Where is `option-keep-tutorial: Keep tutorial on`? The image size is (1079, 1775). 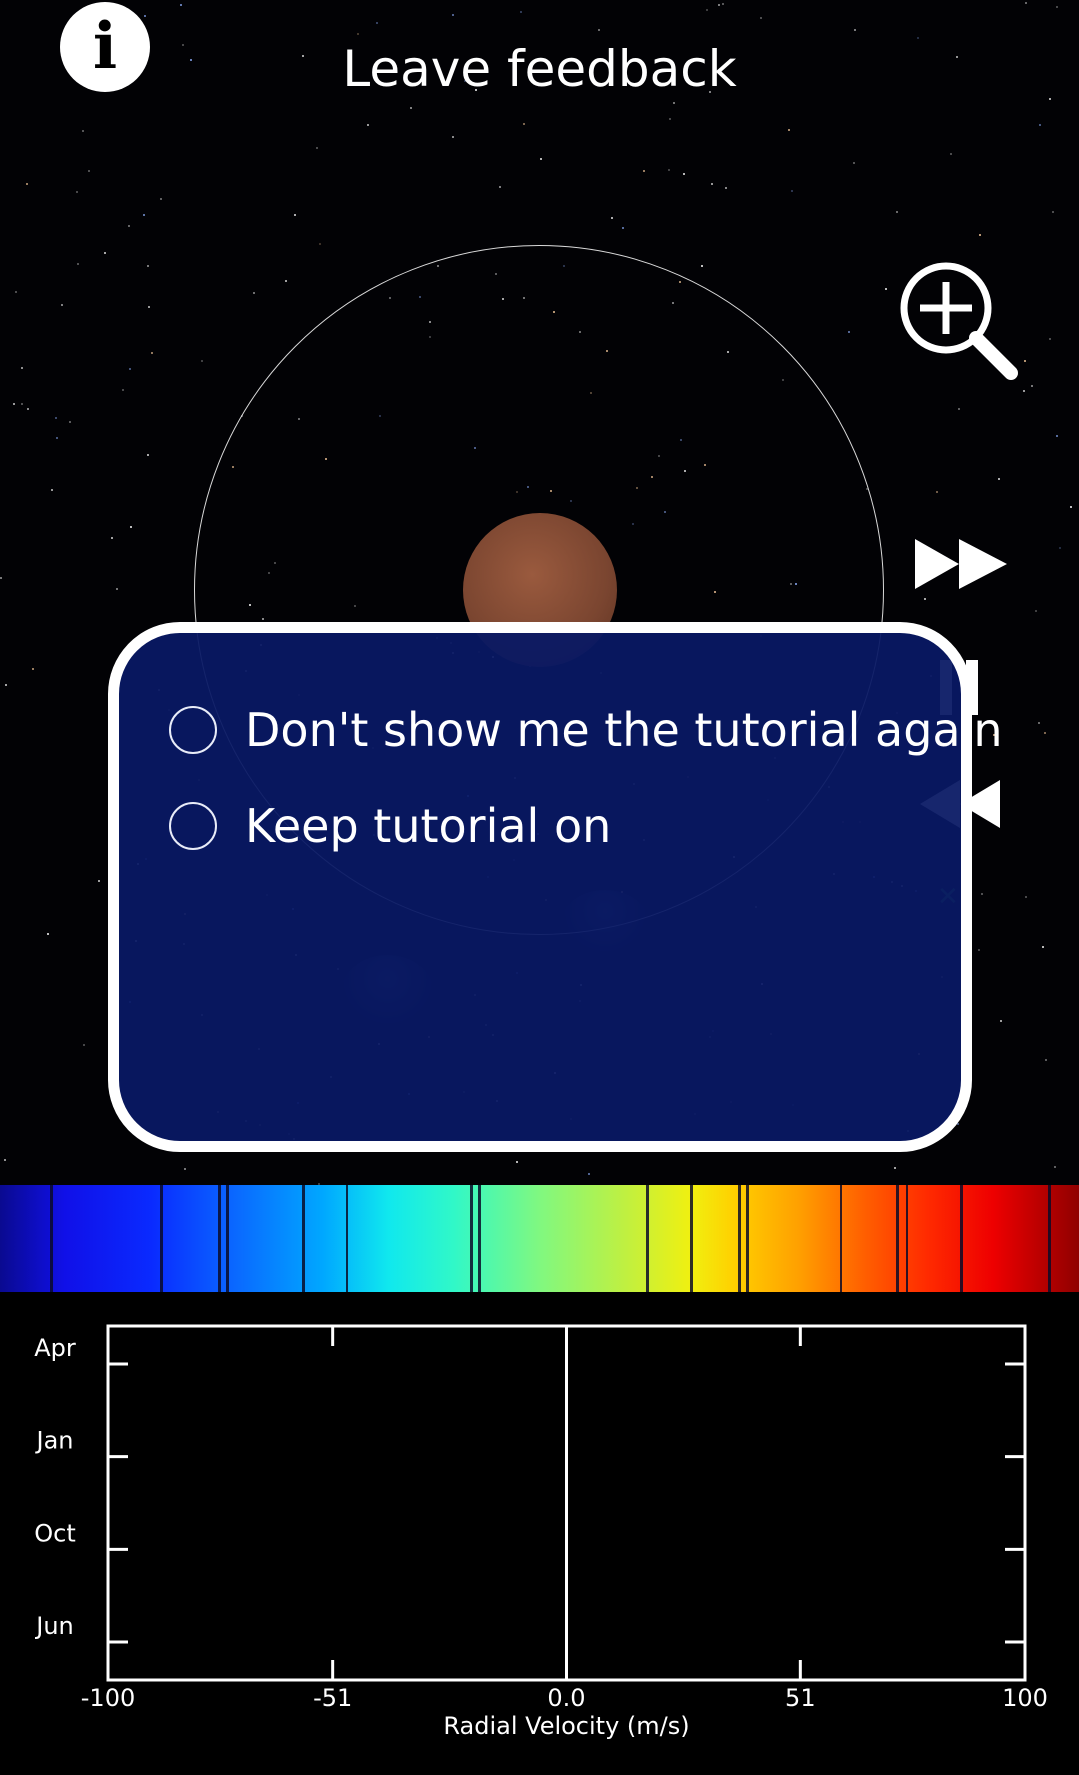 option-keep-tutorial: Keep tutorial on is located at coordinates (390, 826).